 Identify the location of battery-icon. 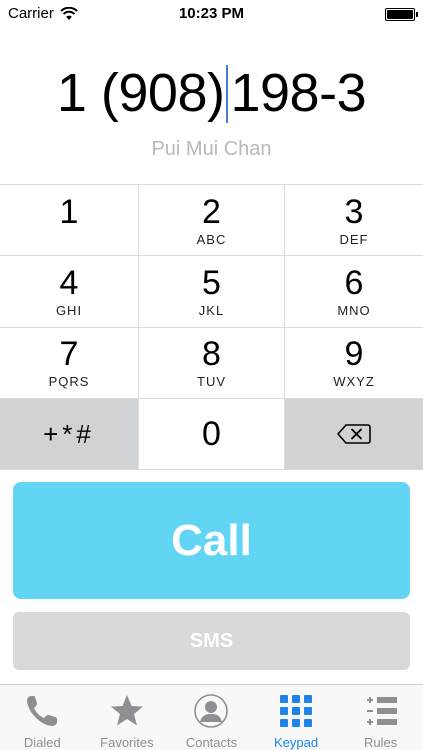
(401, 14).